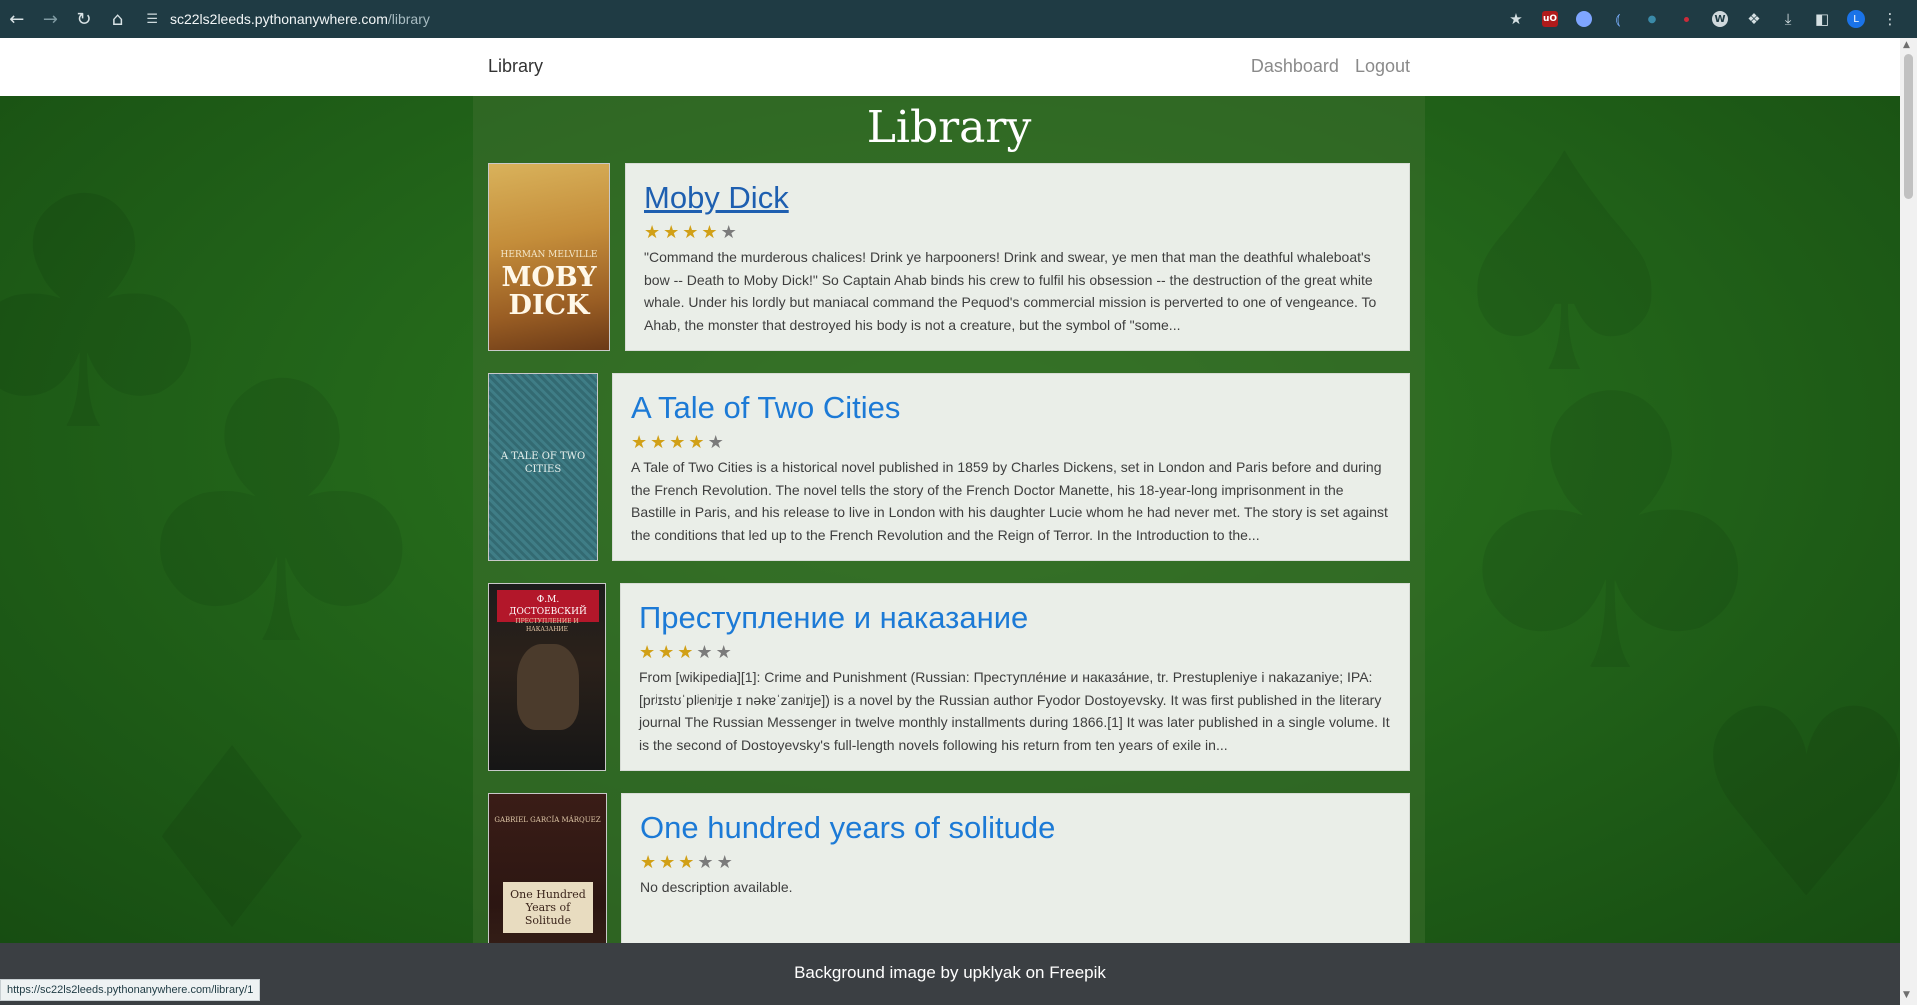 The width and height of the screenshot is (1917, 1005). I want to click on heart-pattern-icon: ♥, so click(1795, 799).